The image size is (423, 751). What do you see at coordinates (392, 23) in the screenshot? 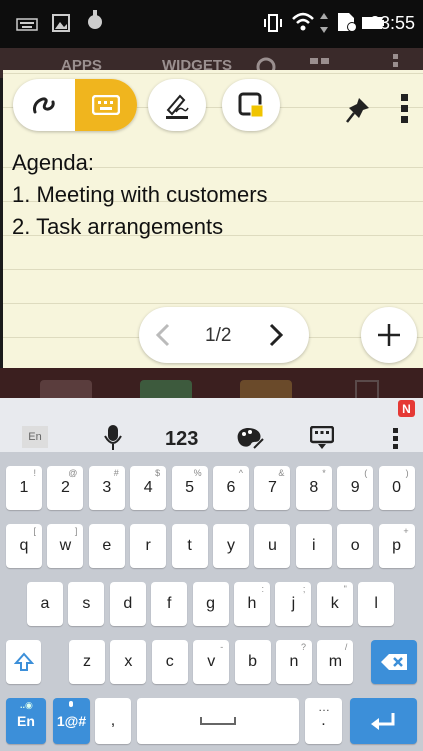
I see `clock: 03:55` at bounding box center [392, 23].